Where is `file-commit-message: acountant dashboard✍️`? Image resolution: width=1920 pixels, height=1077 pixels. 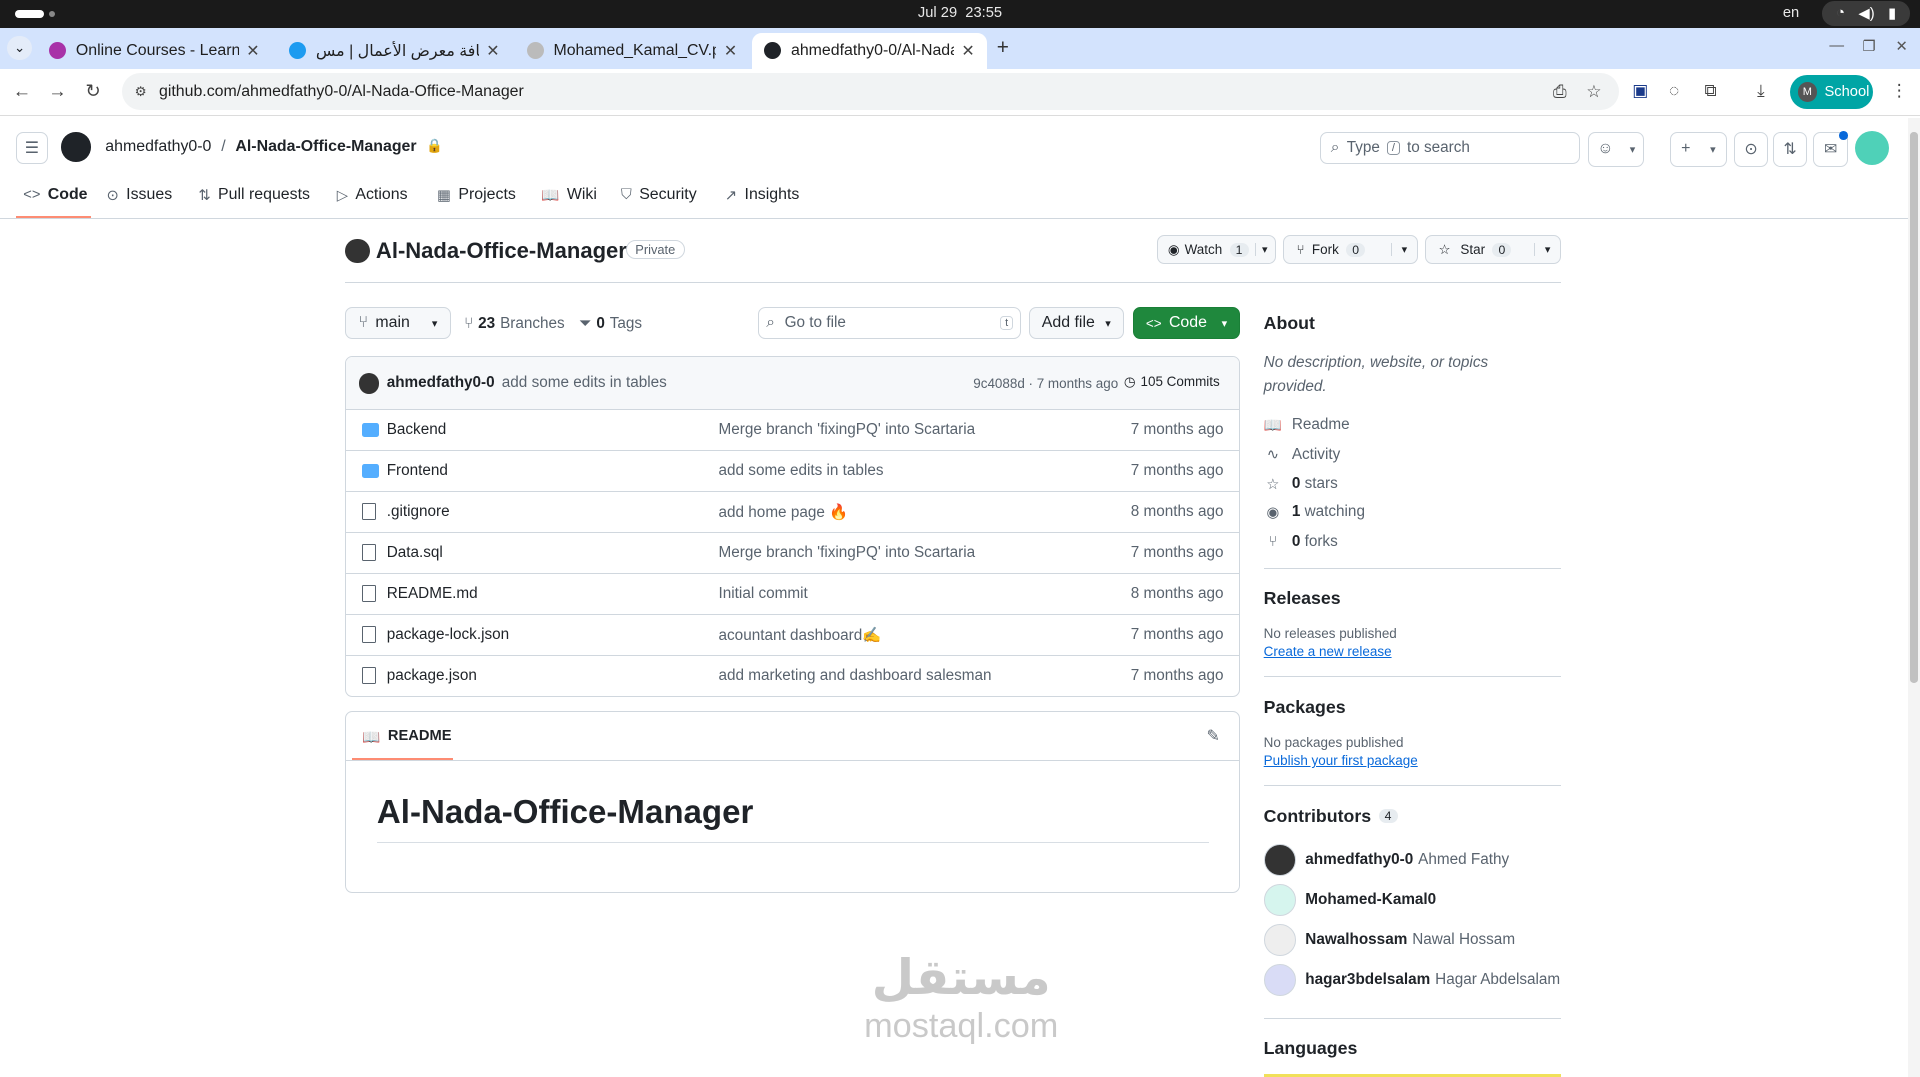
file-commit-message: acountant dashboard✍️ is located at coordinates (800, 635).